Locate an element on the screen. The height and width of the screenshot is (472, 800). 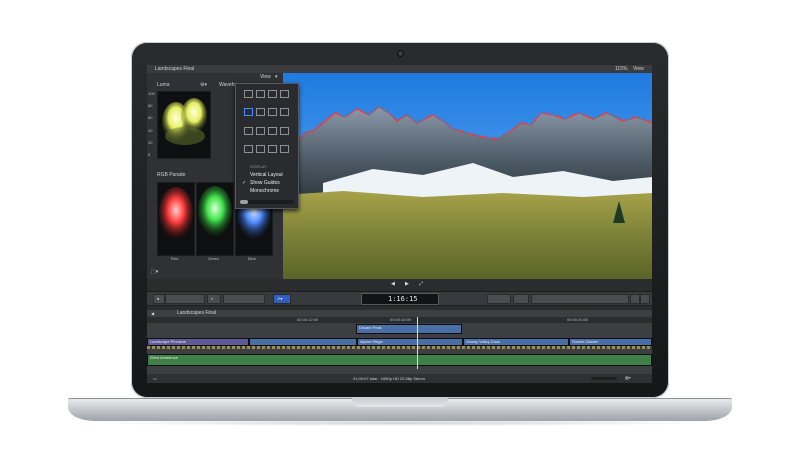
connected-clip: Distant Peak is located at coordinates (409, 329).